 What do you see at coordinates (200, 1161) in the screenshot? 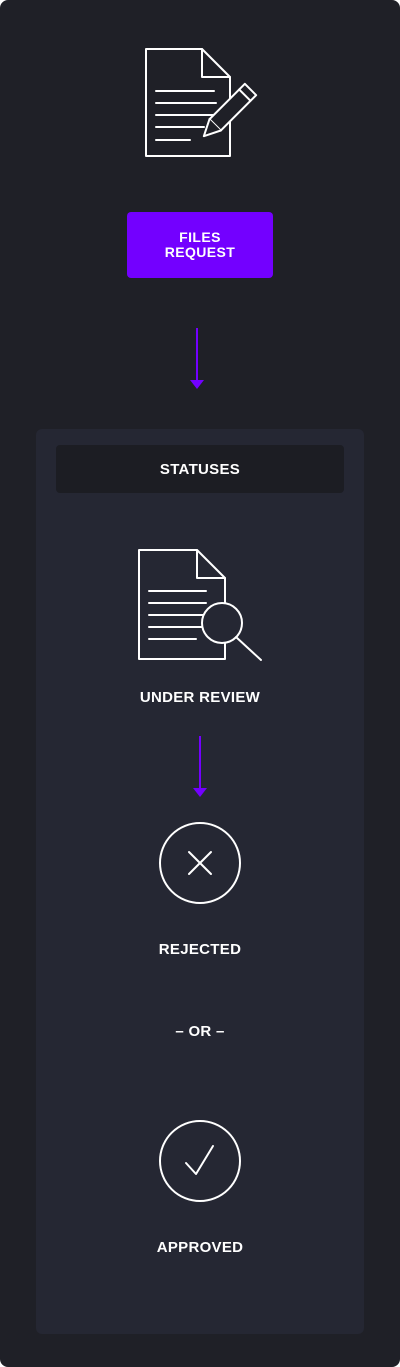
I see `check-circle-icon` at bounding box center [200, 1161].